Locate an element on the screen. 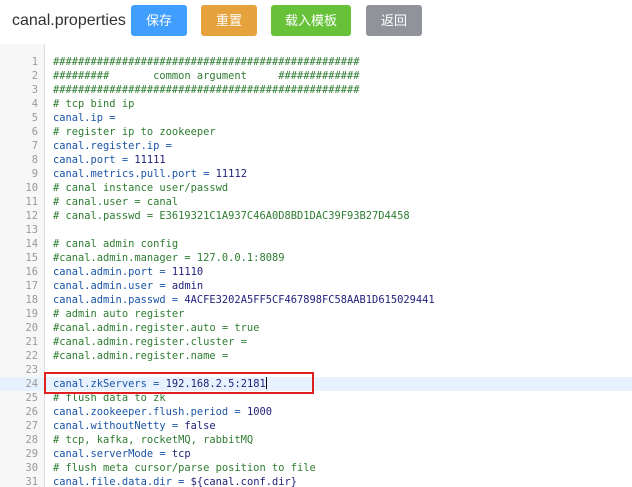 This screenshot has width=632, height=487. property-key: canal.admin.port is located at coordinates (103, 272).